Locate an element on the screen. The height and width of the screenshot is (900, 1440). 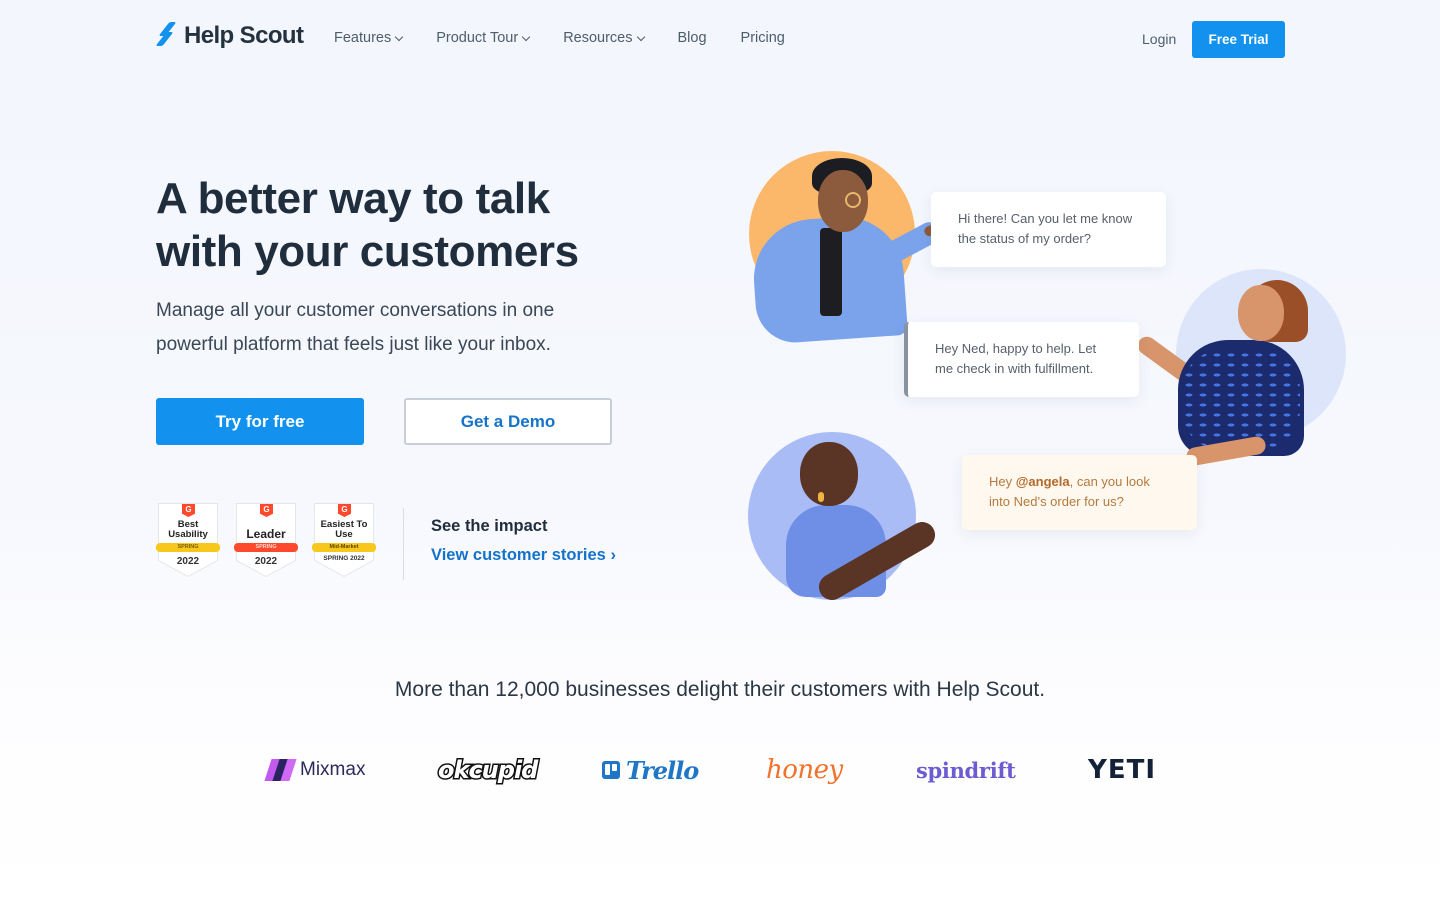
logo-yeti: YETI is located at coordinates (1122, 770).